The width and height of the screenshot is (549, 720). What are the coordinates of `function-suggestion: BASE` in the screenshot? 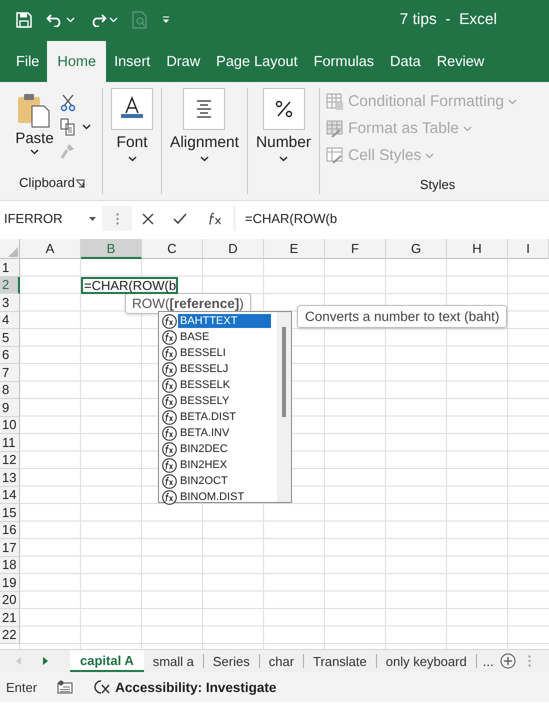 It's located at (218, 337).